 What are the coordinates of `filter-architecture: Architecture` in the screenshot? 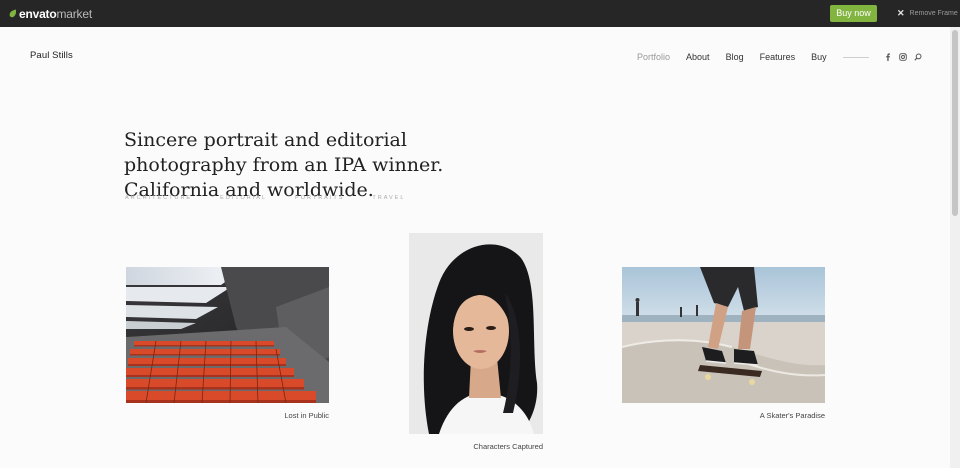 It's located at (158, 199).